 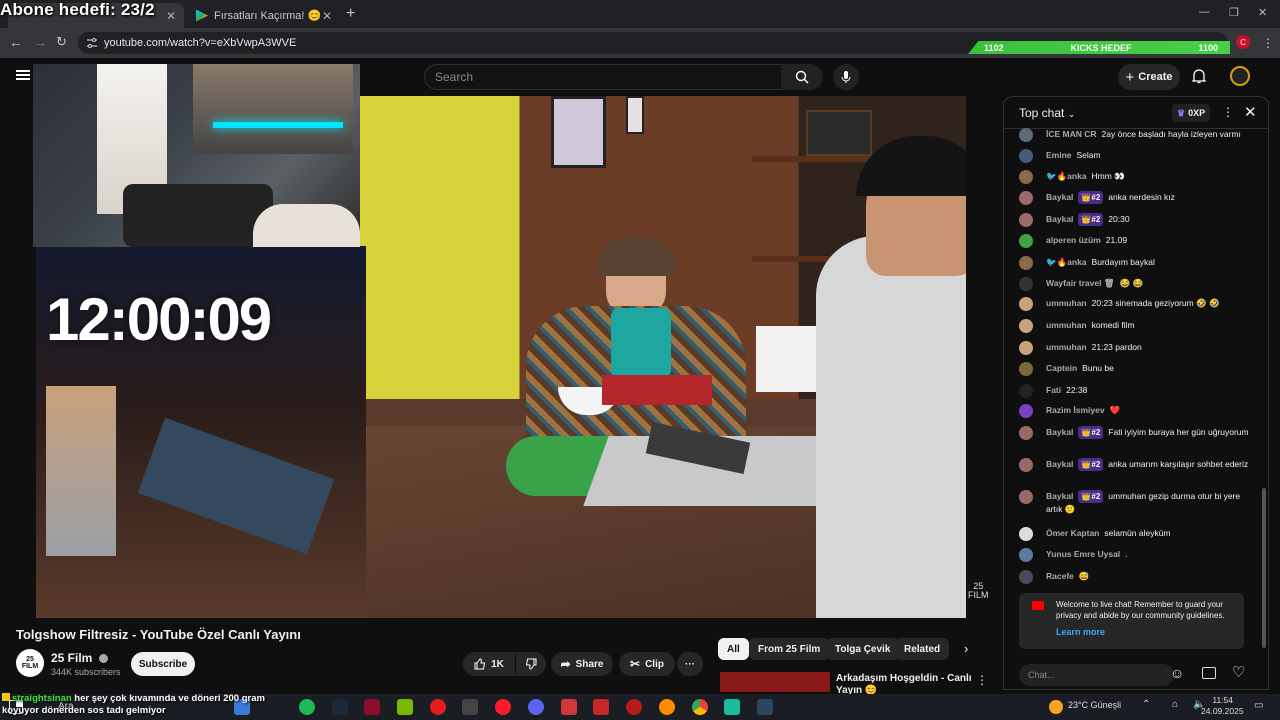 I want to click on learn-more-link: Learn more, so click(x=1080, y=632).